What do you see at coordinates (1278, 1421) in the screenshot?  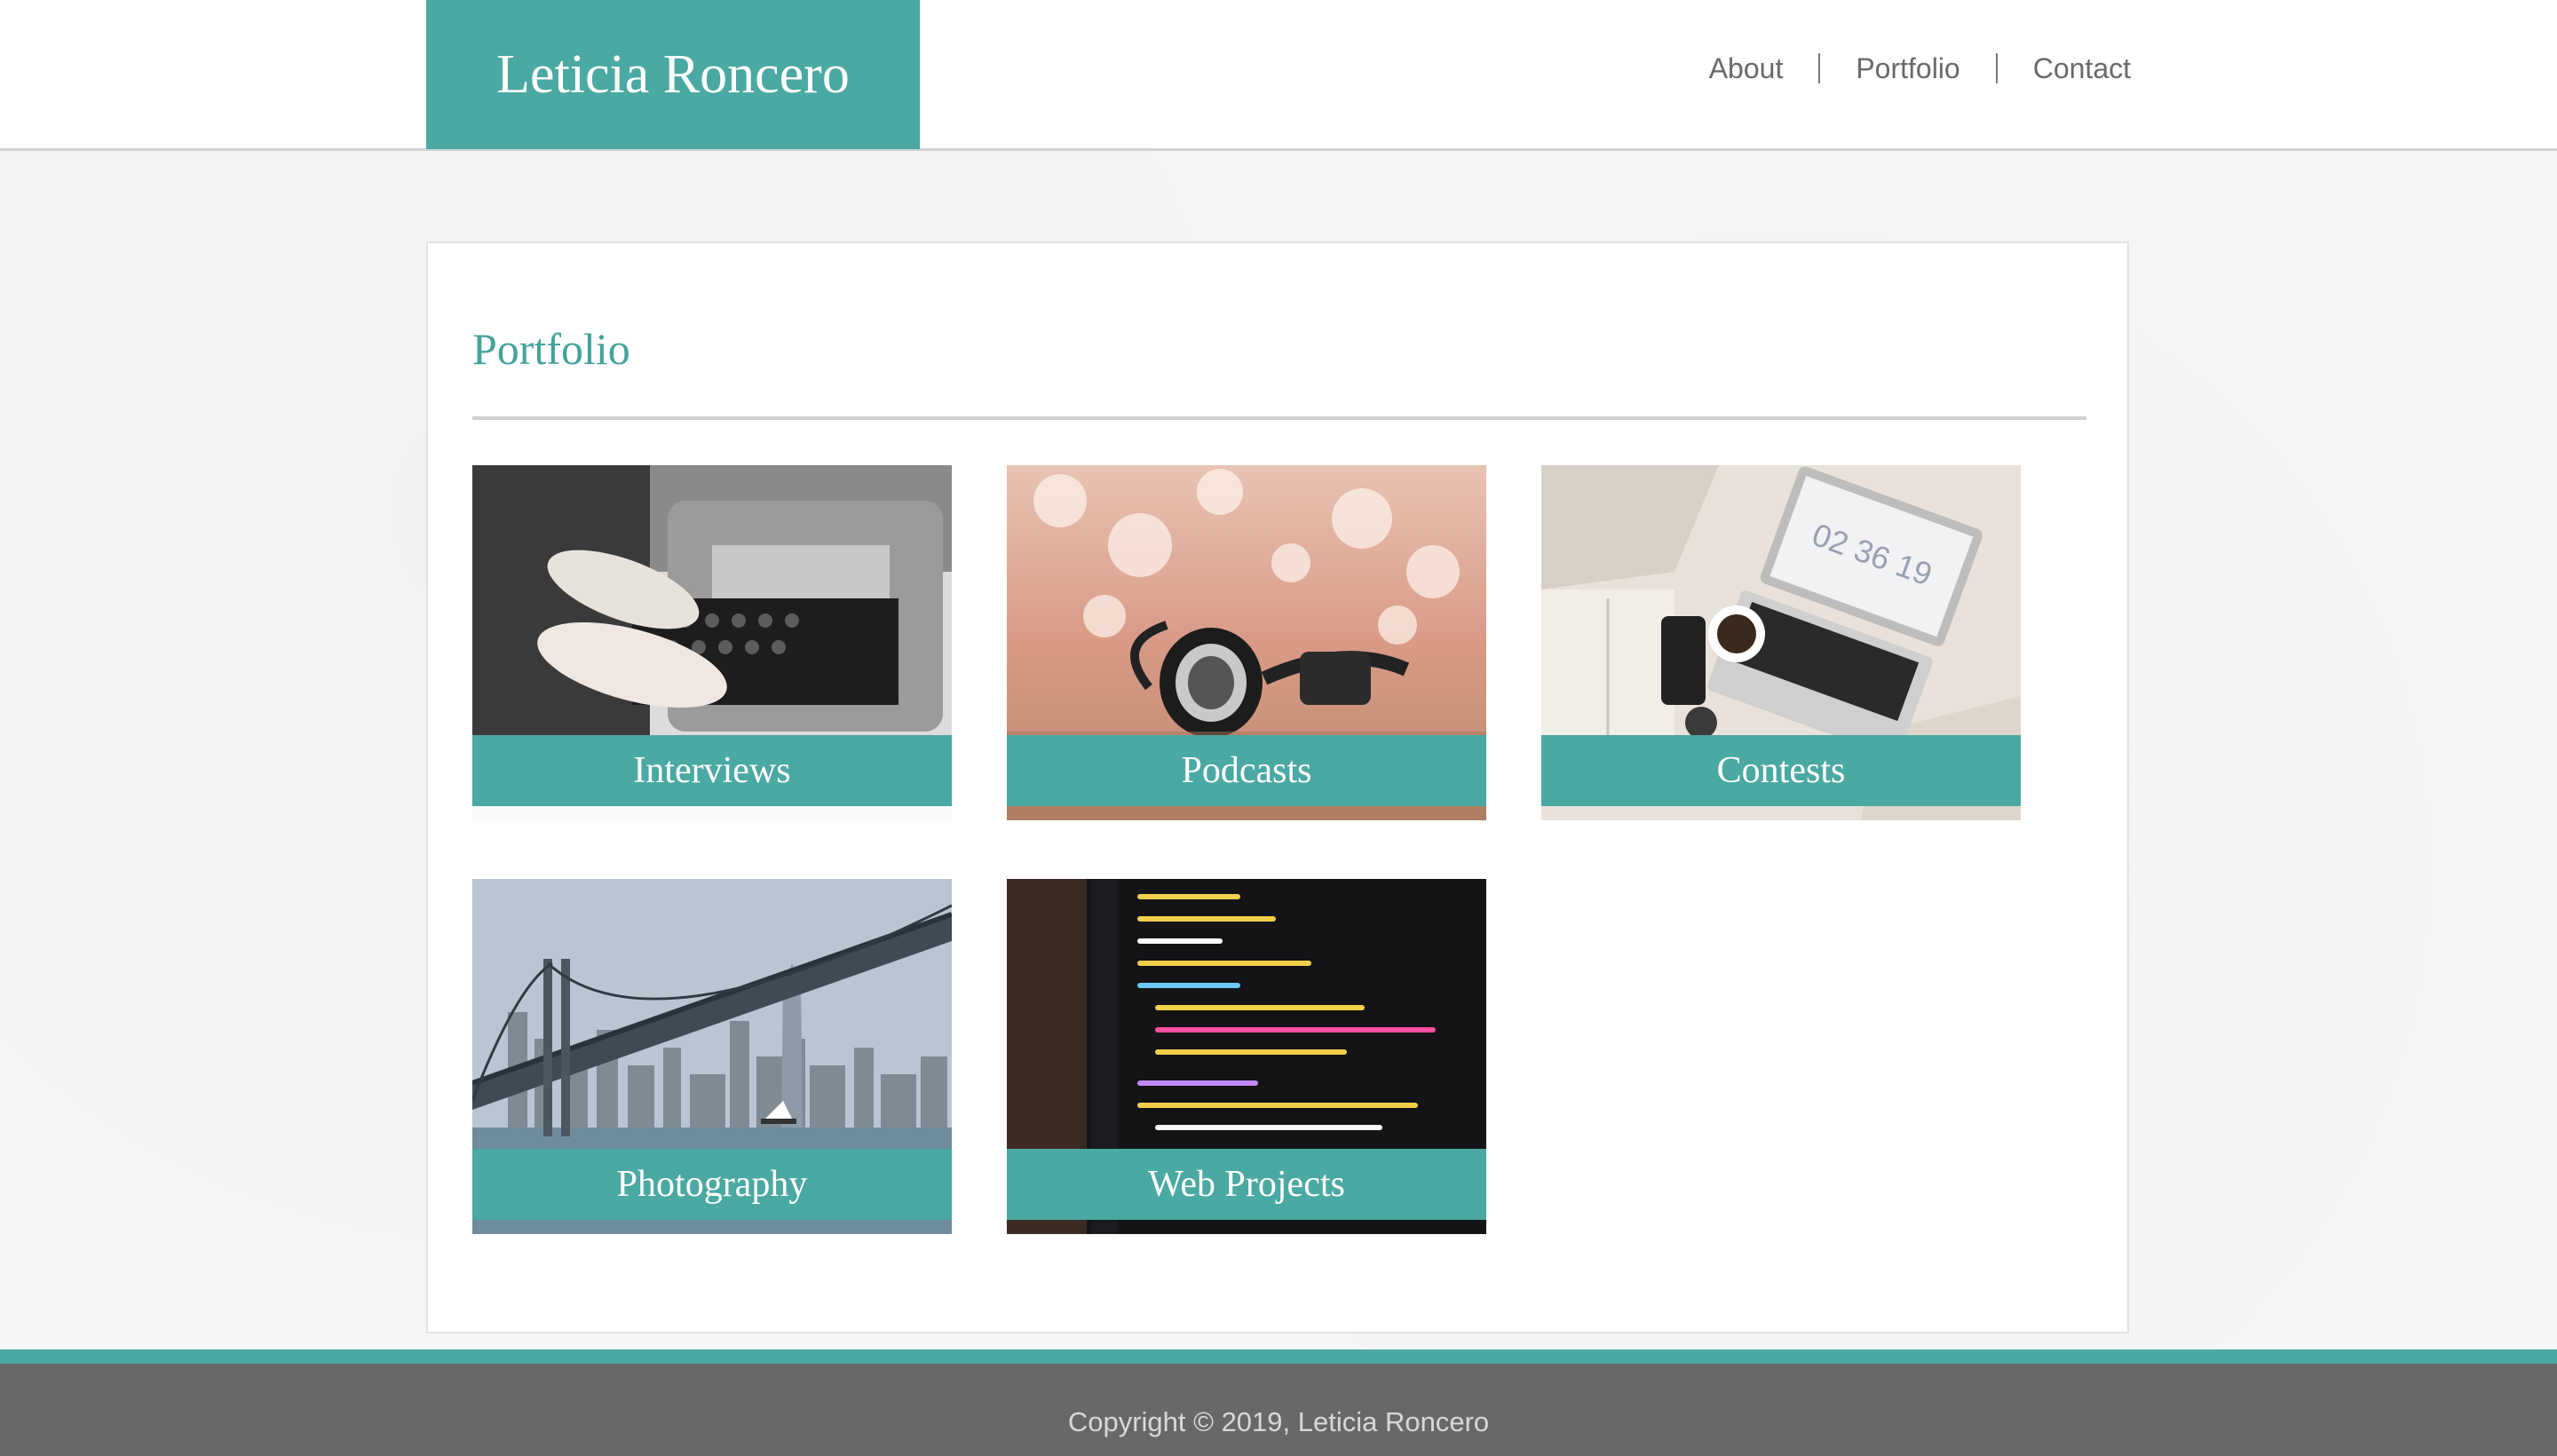 I see `copyright-text: Copyright © 2019, Leticia Roncero` at bounding box center [1278, 1421].